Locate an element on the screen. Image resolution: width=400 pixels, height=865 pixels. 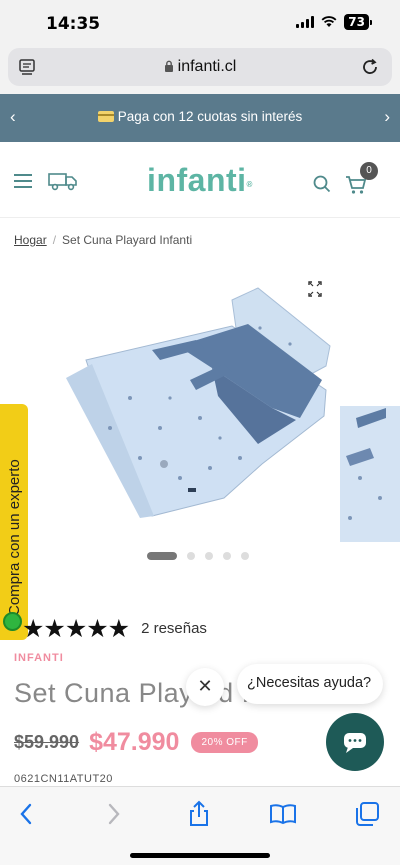
product-rating: ★★★★★ 2 reseñas is located at coordinates (114, 628).